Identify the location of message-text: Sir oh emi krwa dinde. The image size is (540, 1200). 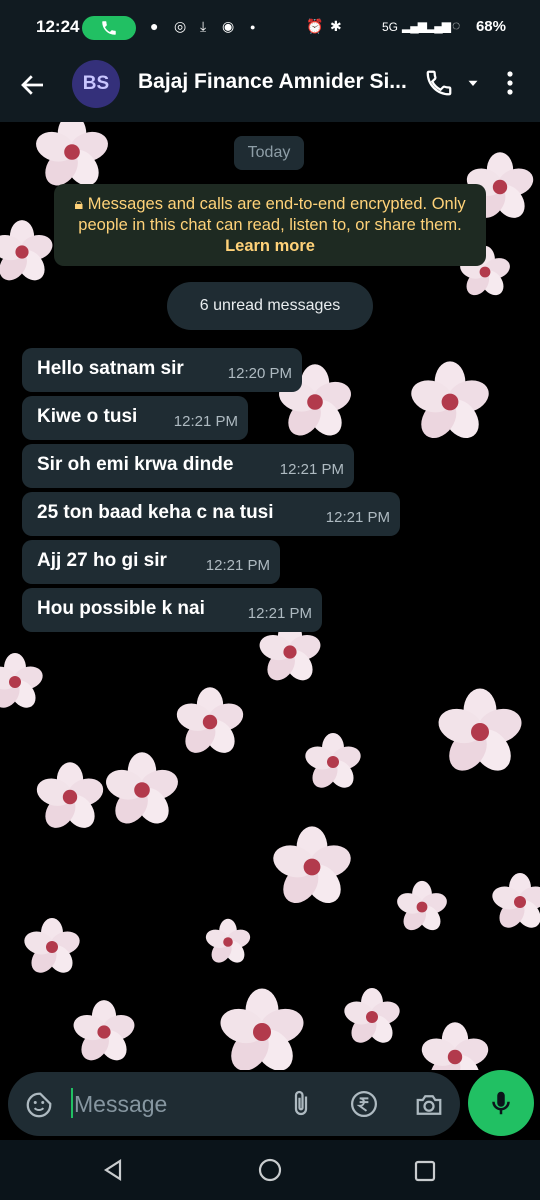
(135, 464).